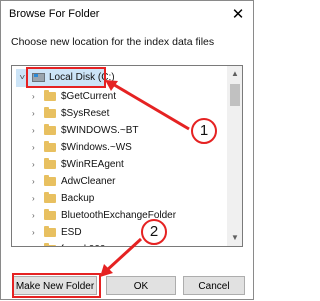 This screenshot has height=301, width=320. I want to click on tree-item-label: AdwCleaner, so click(88, 181).